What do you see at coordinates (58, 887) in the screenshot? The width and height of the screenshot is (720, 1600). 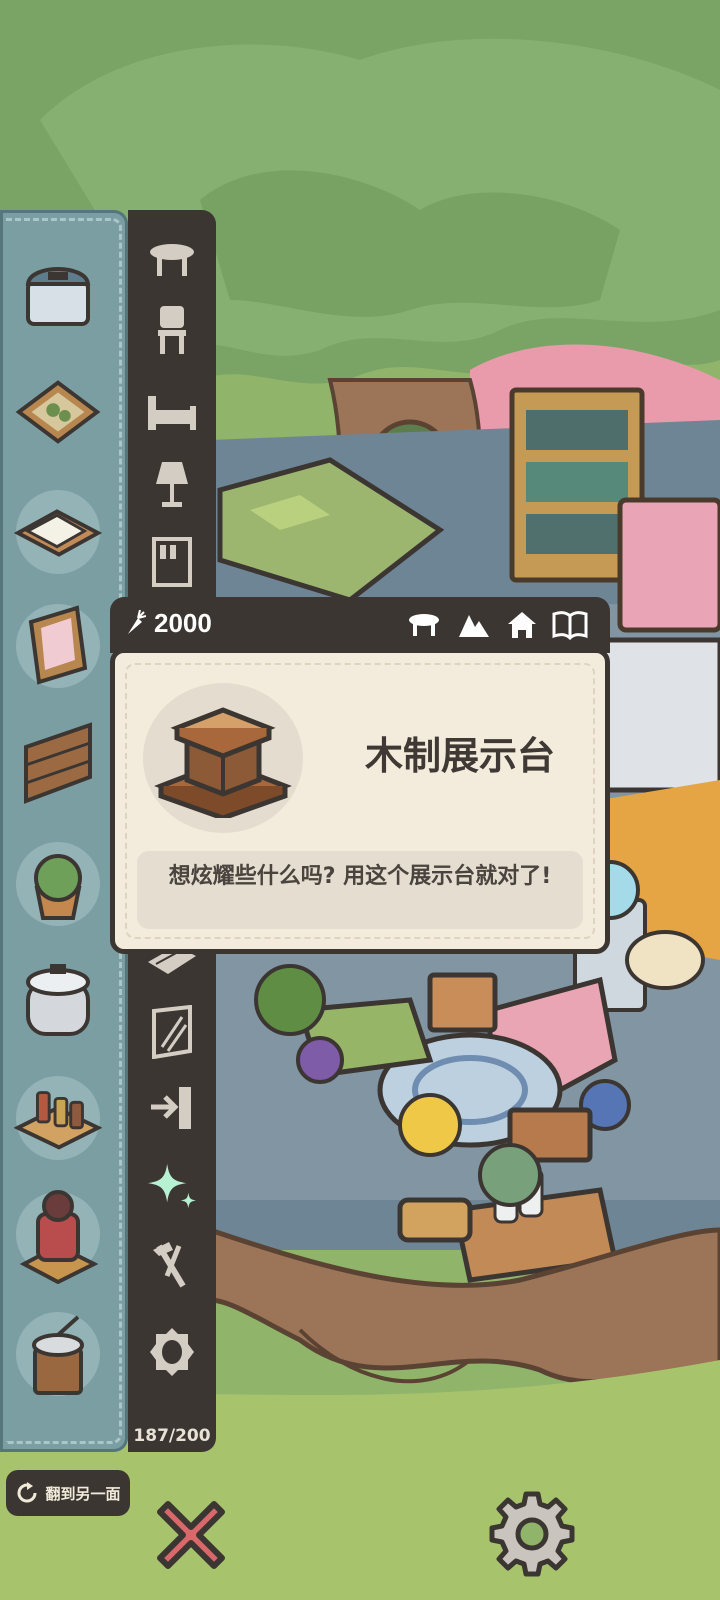 I see `cabbage-pot-icon` at bounding box center [58, 887].